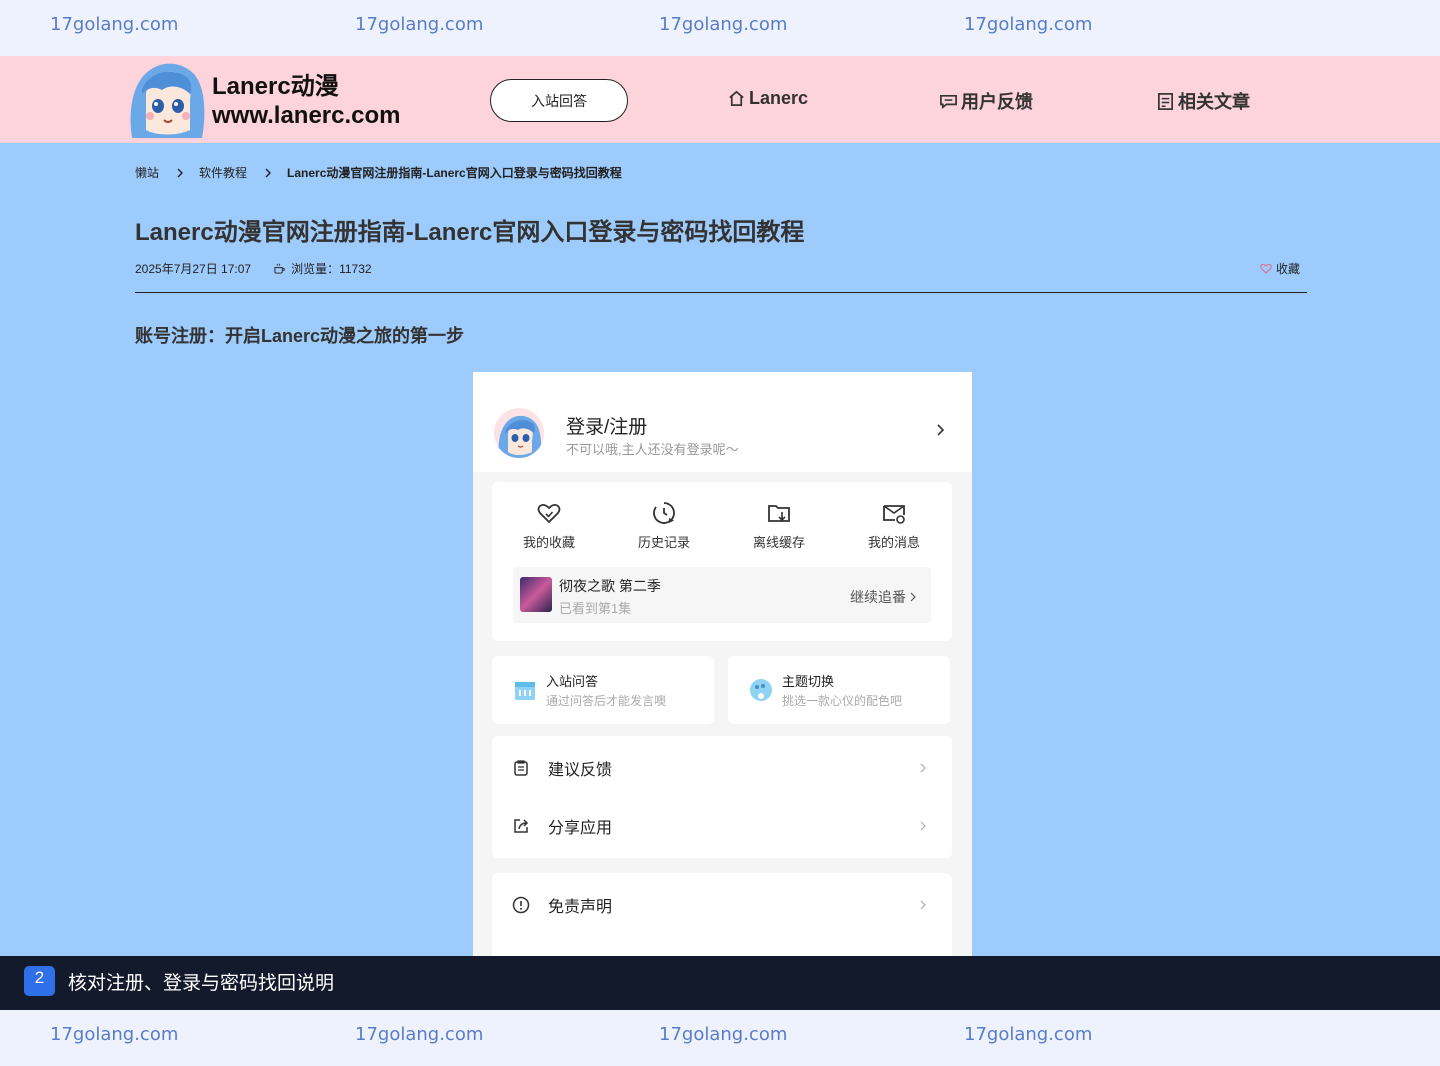 Image resolution: width=1440 pixels, height=1066 pixels. I want to click on cup-icon, so click(279, 268).